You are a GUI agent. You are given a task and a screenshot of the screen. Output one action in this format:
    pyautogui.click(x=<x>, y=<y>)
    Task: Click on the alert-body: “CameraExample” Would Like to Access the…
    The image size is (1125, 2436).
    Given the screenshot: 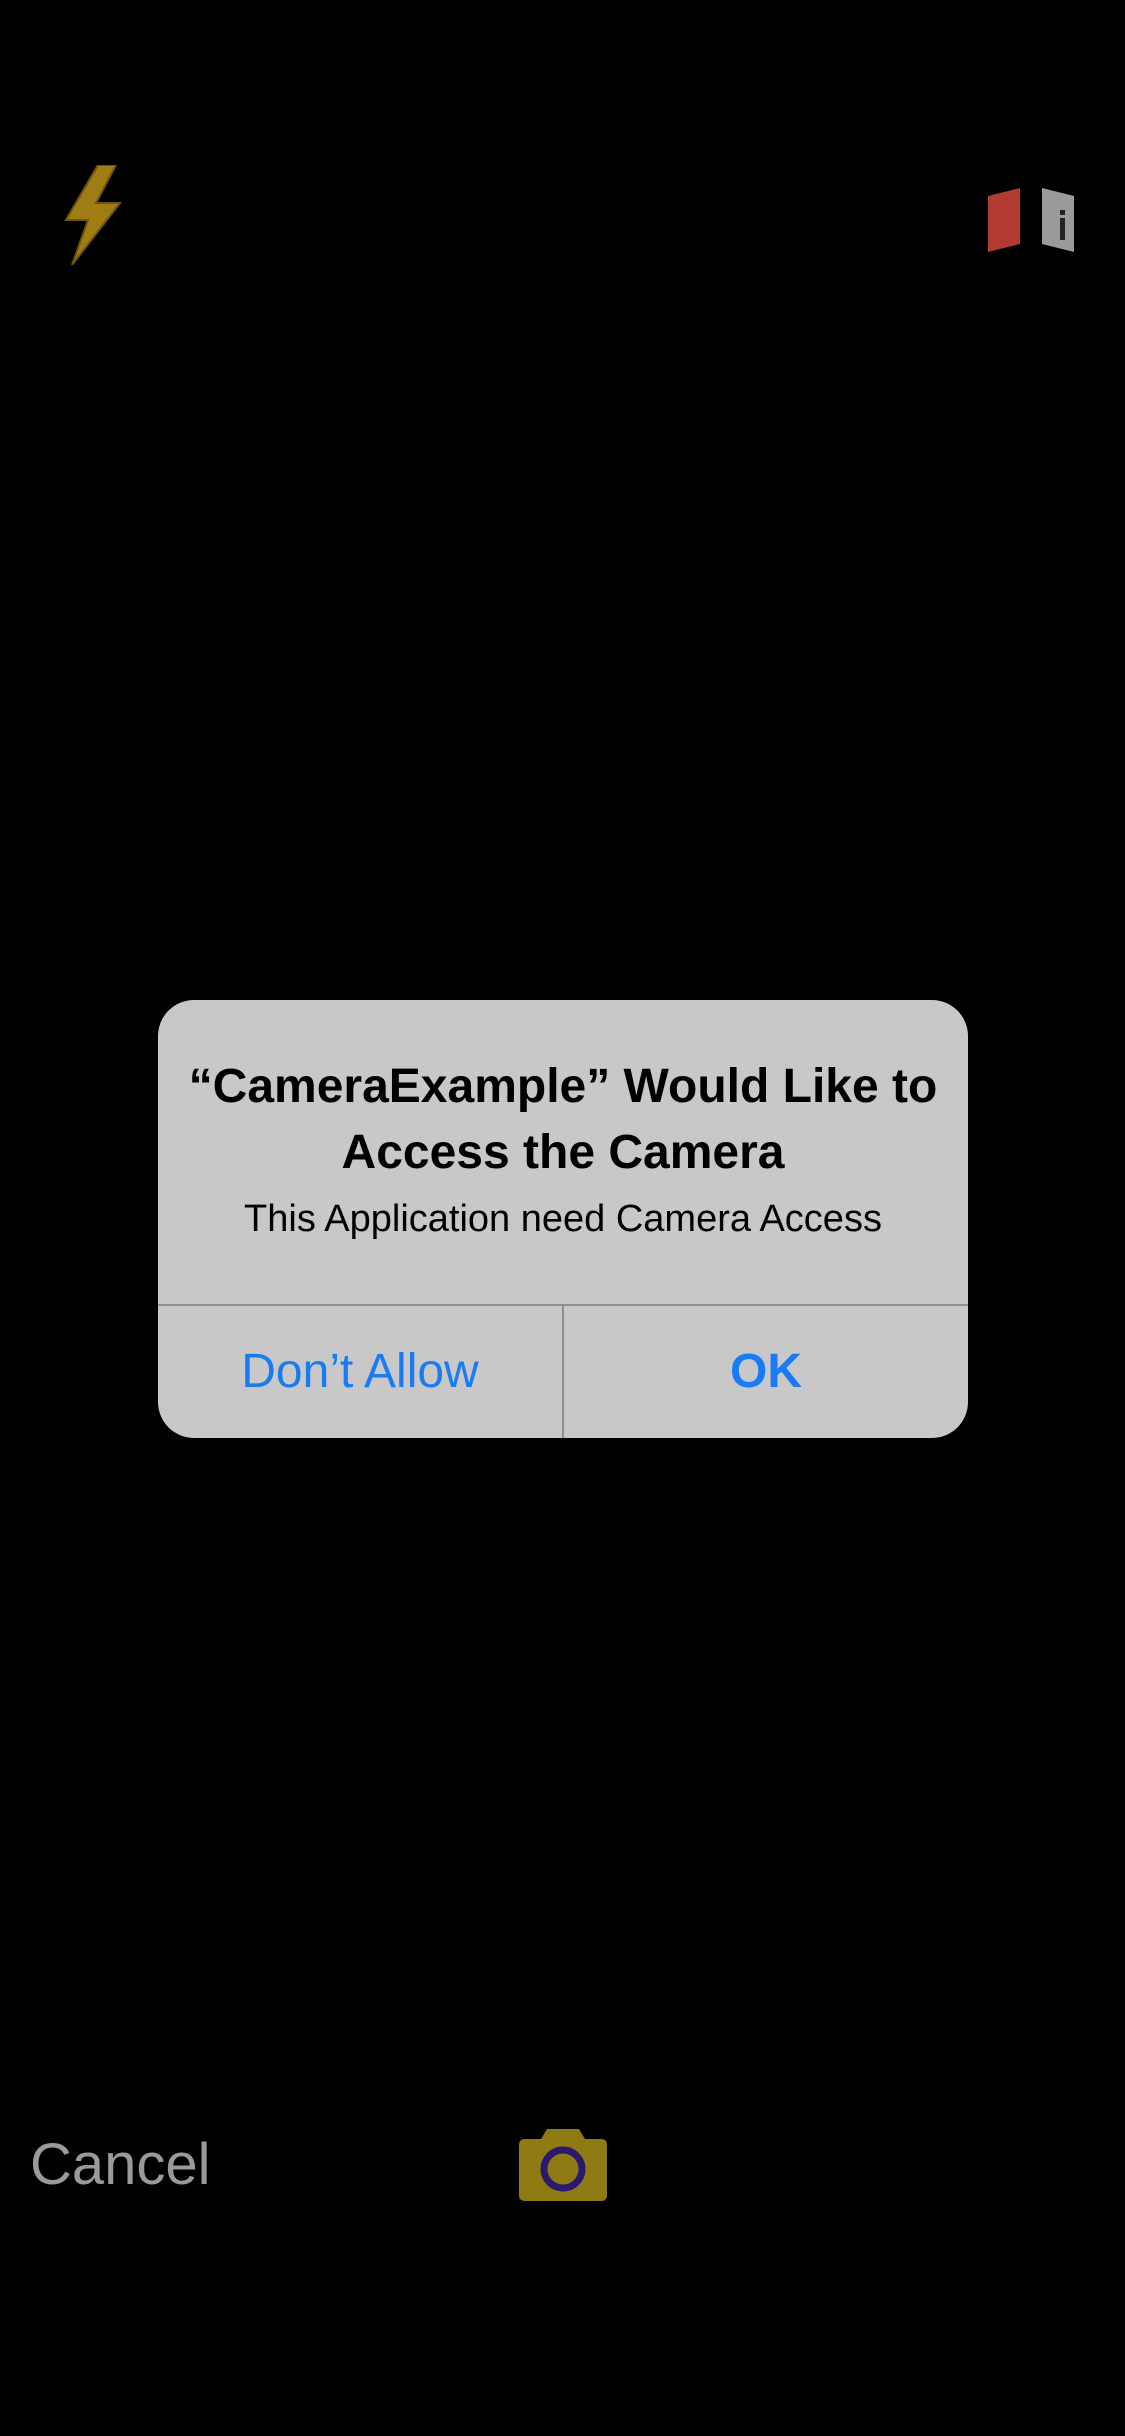 What is the action you would take?
    pyautogui.click(x=563, y=1152)
    